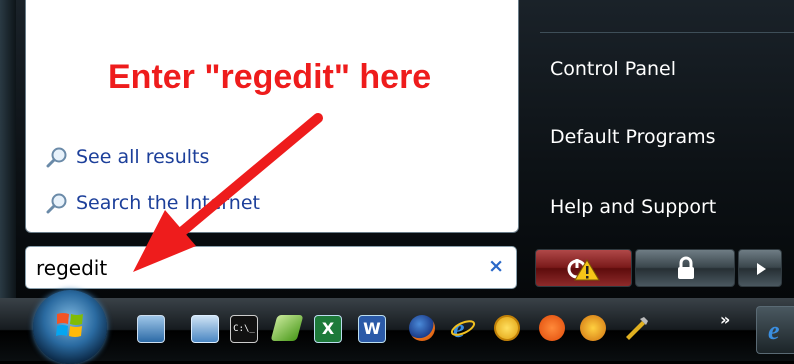 The image size is (794, 364). I want to click on help-and-support-item: Help and Support, so click(633, 207).